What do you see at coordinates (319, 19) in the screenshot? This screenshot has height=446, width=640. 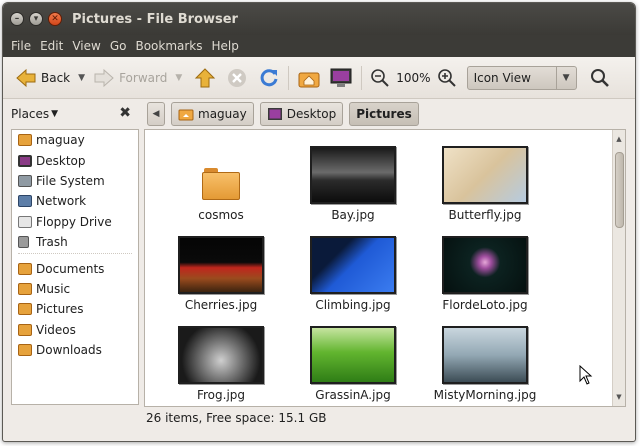 I see `title-bar: – ▾ ✕ Pictures - File Browser` at bounding box center [319, 19].